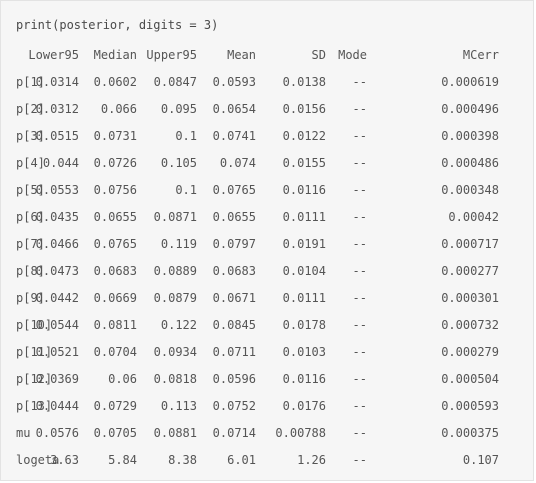 Image resolution: width=536 pixels, height=483 pixels. Describe the element at coordinates (178, 325) in the screenshot. I see `cell-upper95: 0.122` at that location.